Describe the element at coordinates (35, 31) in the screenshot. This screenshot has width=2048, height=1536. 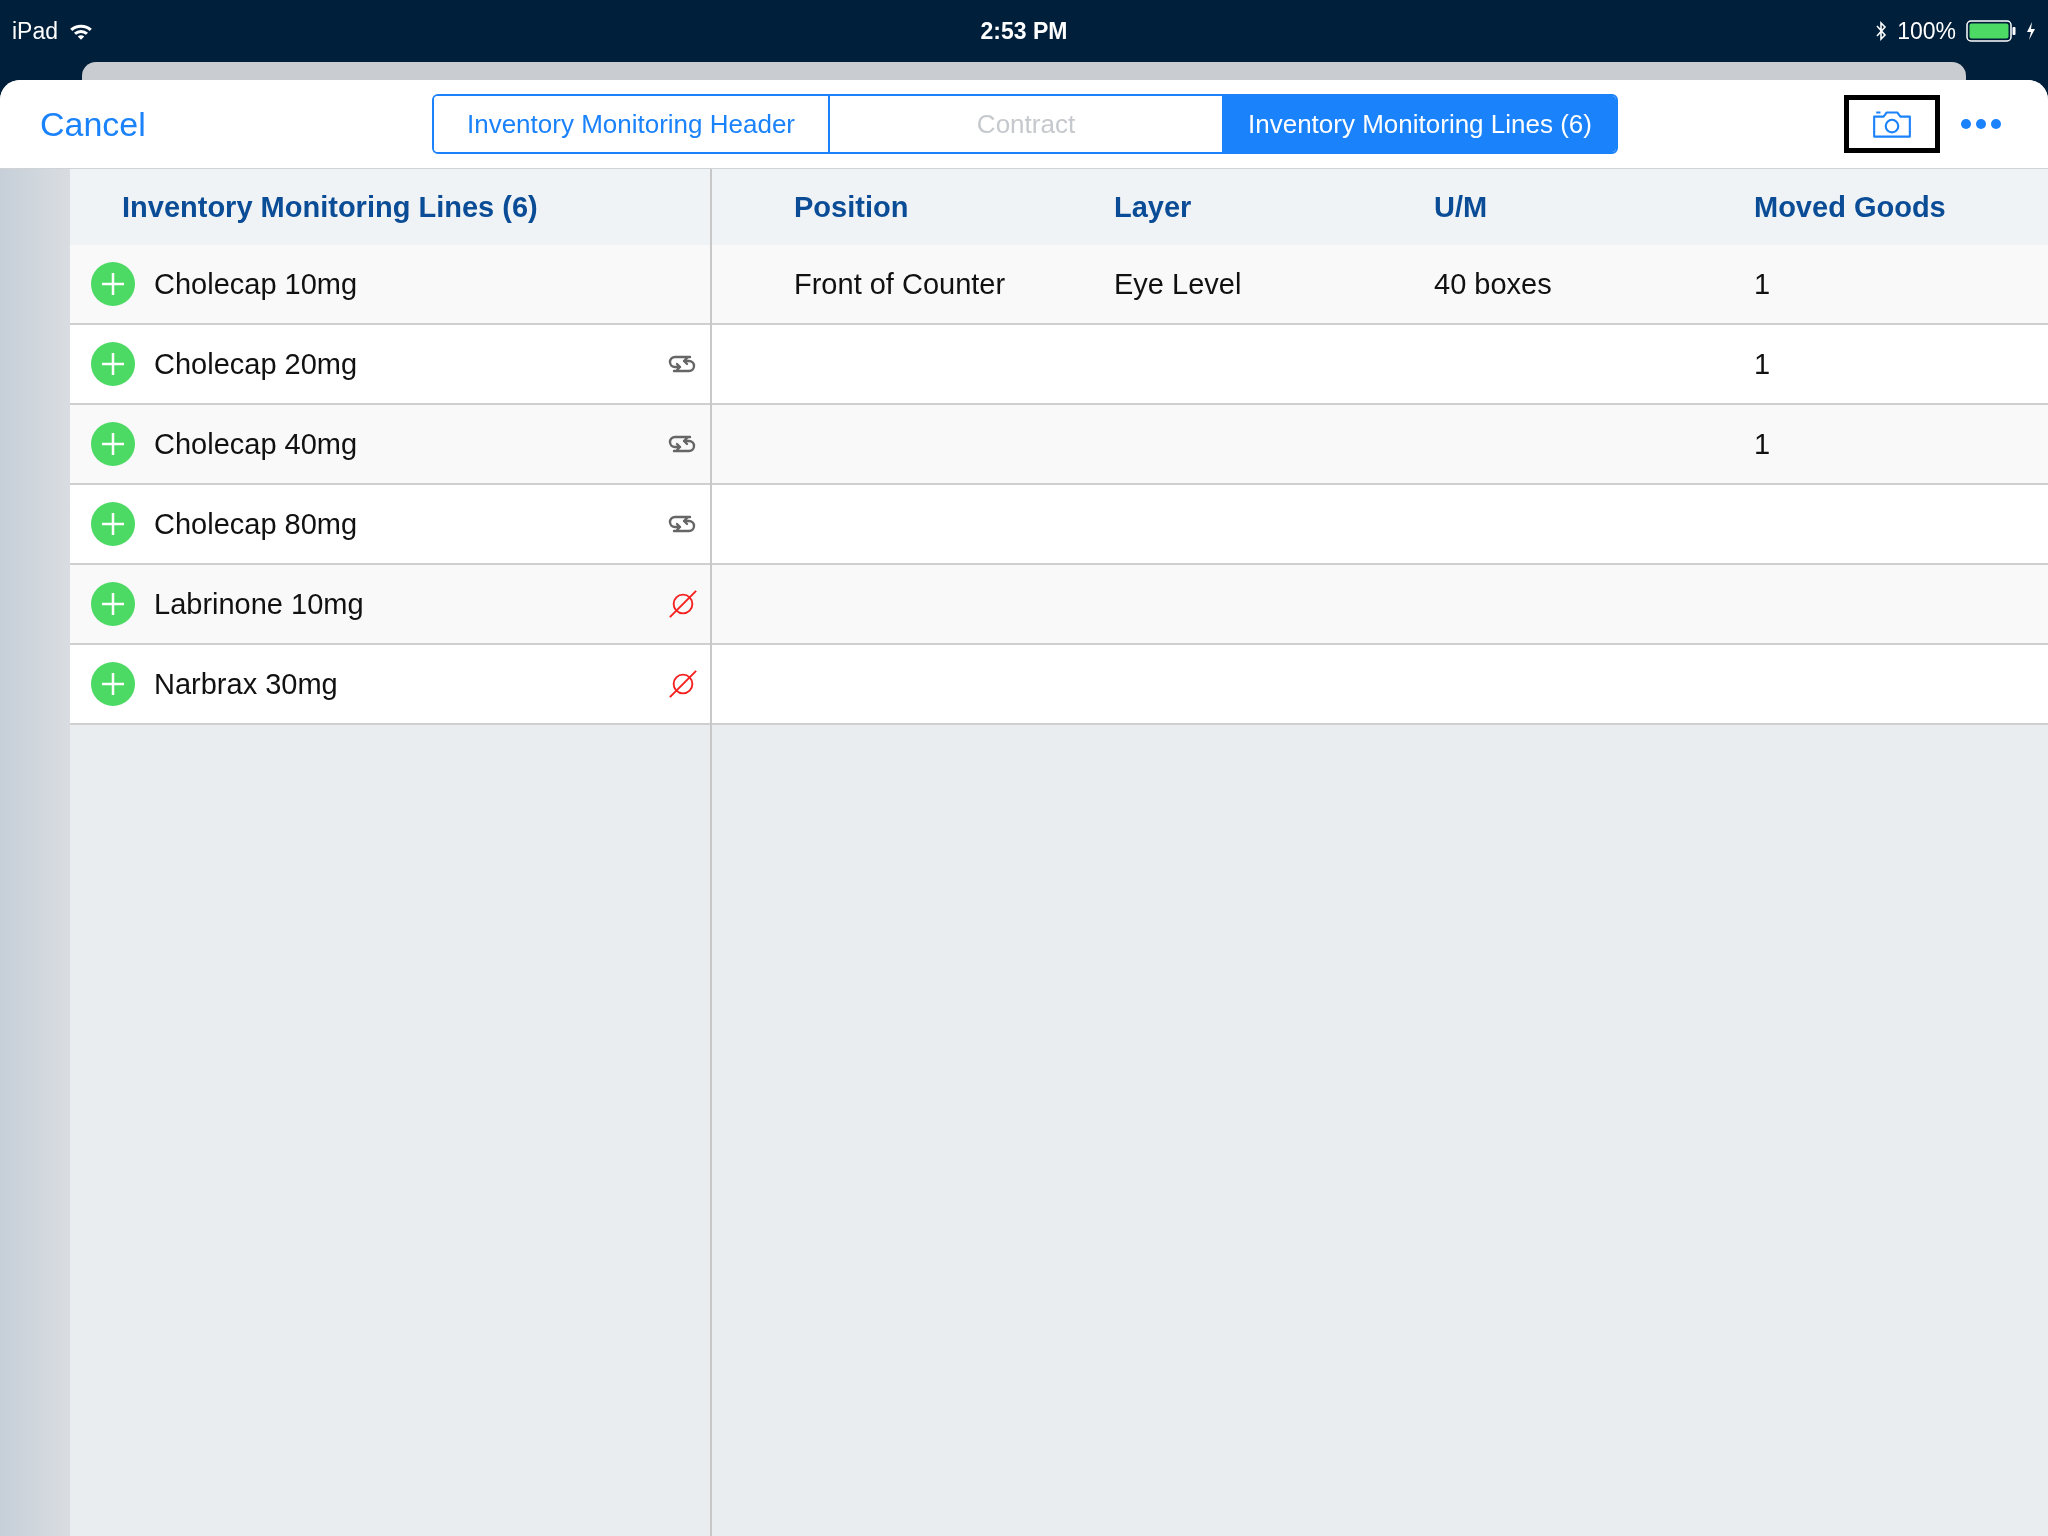
I see `device-name: iPad` at that location.